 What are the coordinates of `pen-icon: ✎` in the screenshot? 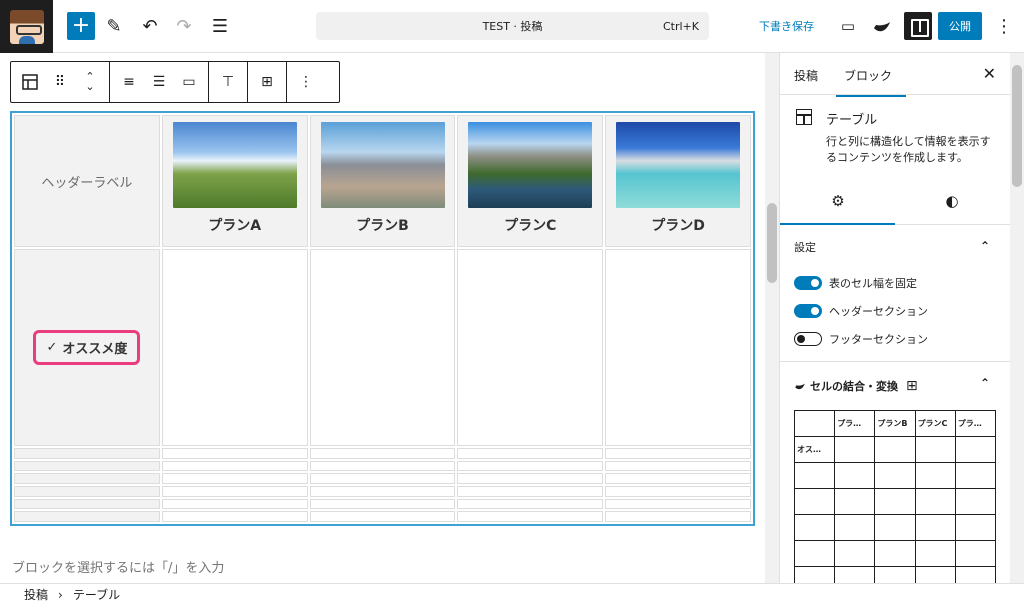 It's located at (114, 26).